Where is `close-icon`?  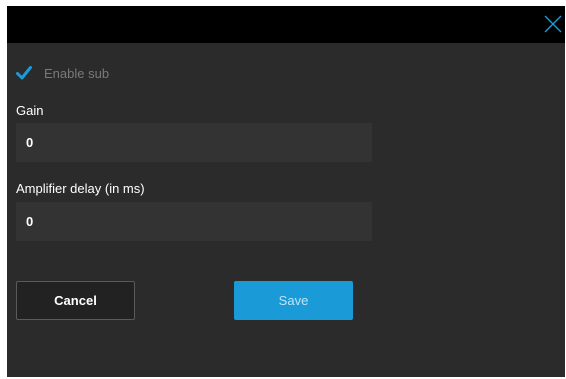 close-icon is located at coordinates (553, 24).